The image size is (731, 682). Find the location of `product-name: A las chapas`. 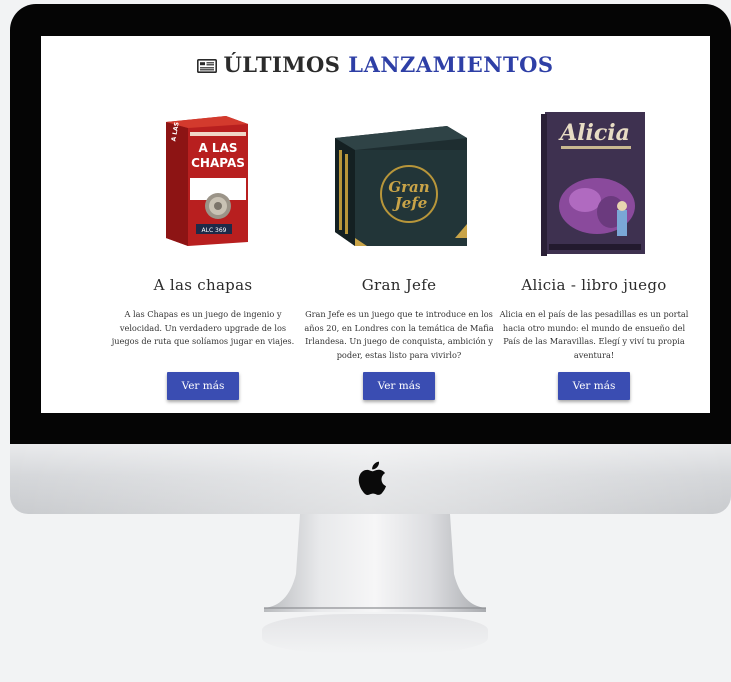

product-name: A las chapas is located at coordinates (203, 285).